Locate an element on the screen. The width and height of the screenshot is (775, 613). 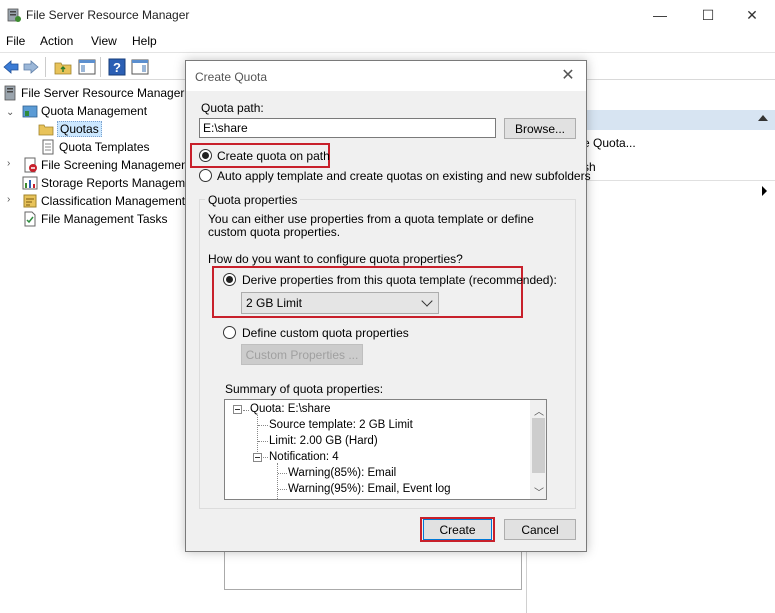
radio-create-on-path is located at coordinates (205, 155).